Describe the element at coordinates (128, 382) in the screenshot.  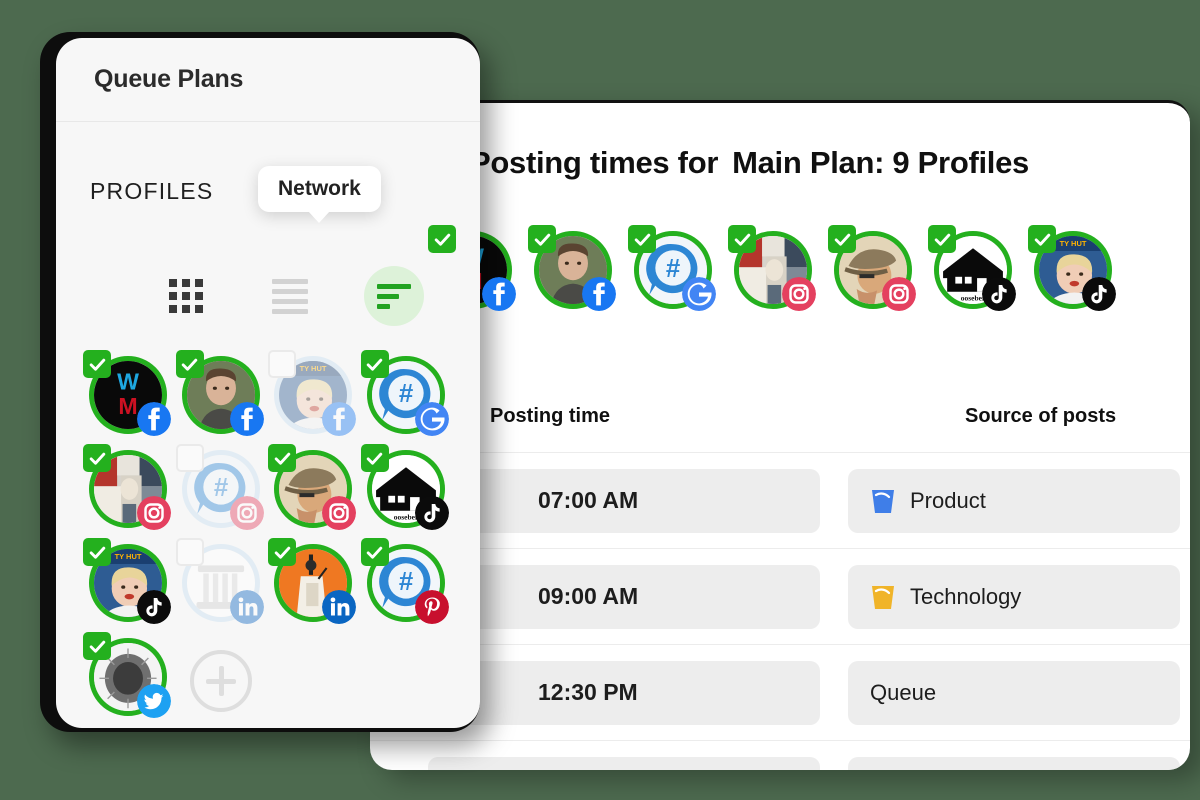
I see `svg-text: W` at that location.